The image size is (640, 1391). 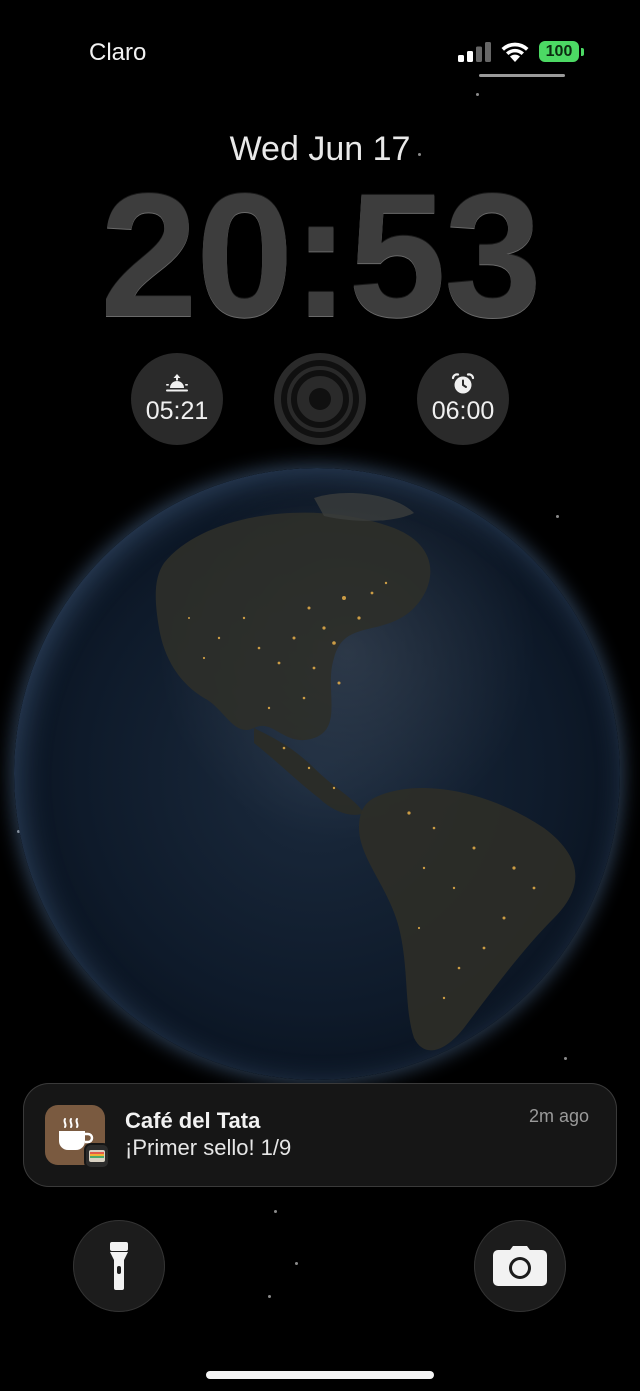 I want to click on flashlight-icon, so click(x=119, y=1266).